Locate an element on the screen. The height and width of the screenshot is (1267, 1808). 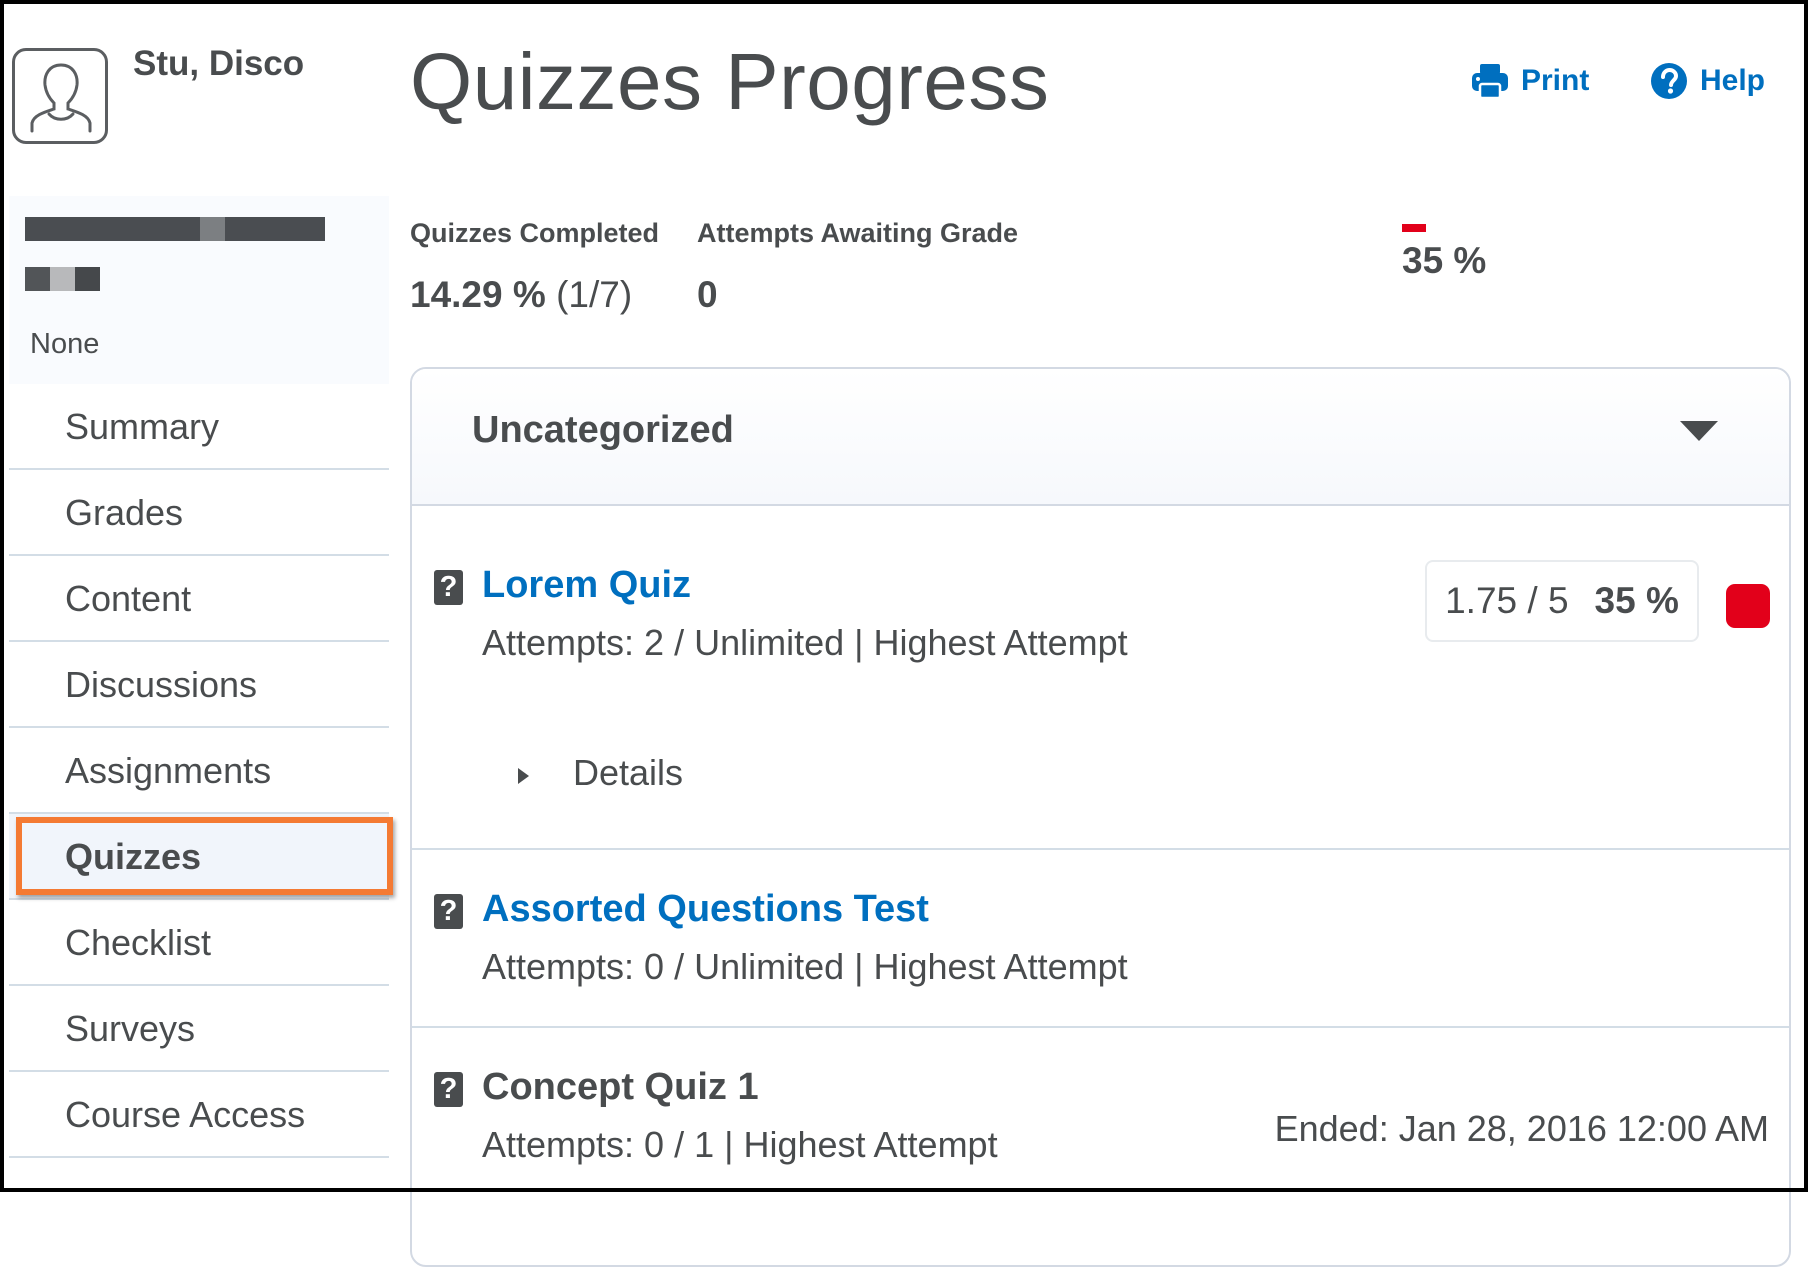
print-label: Print is located at coordinates (1555, 80).